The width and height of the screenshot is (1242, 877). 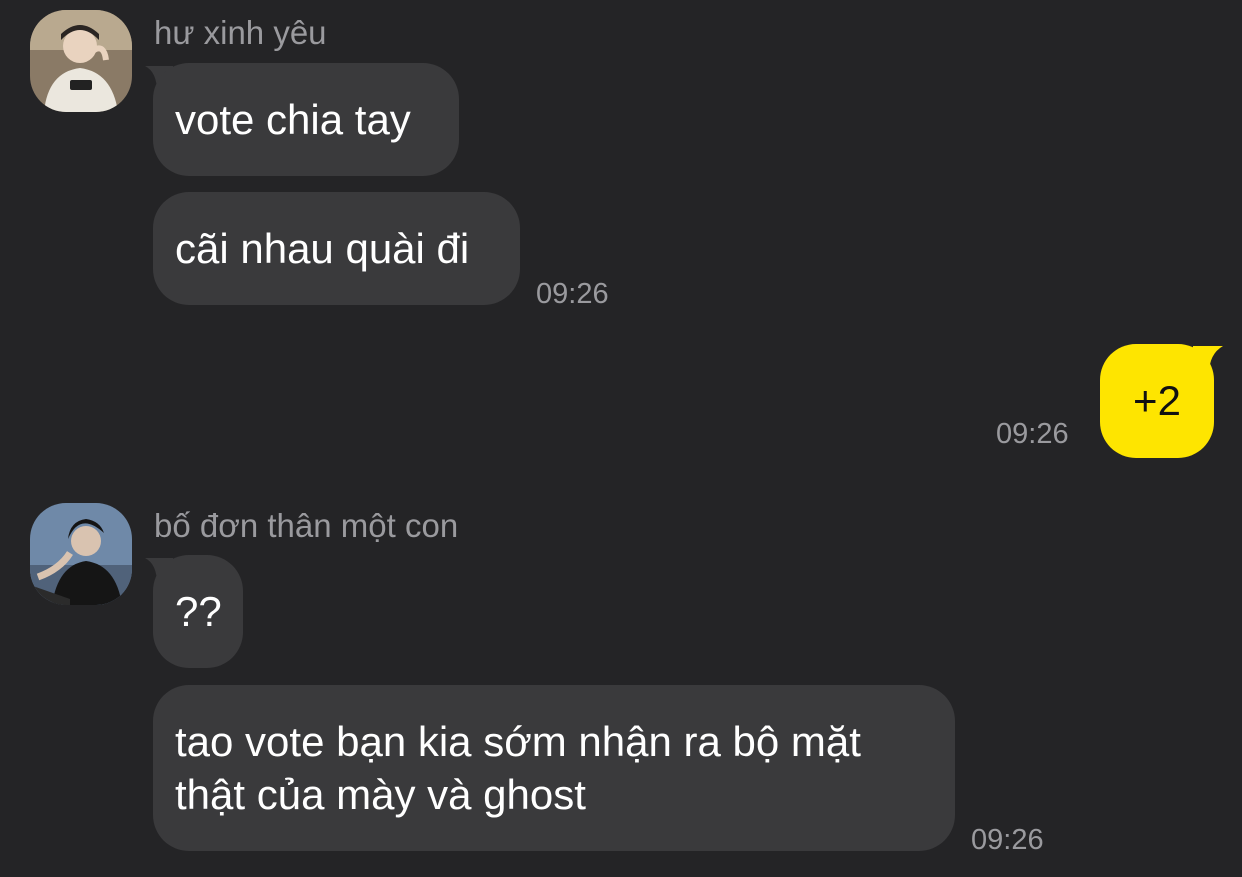 I want to click on message-bubble-outgoing: +2, so click(x=1157, y=401).